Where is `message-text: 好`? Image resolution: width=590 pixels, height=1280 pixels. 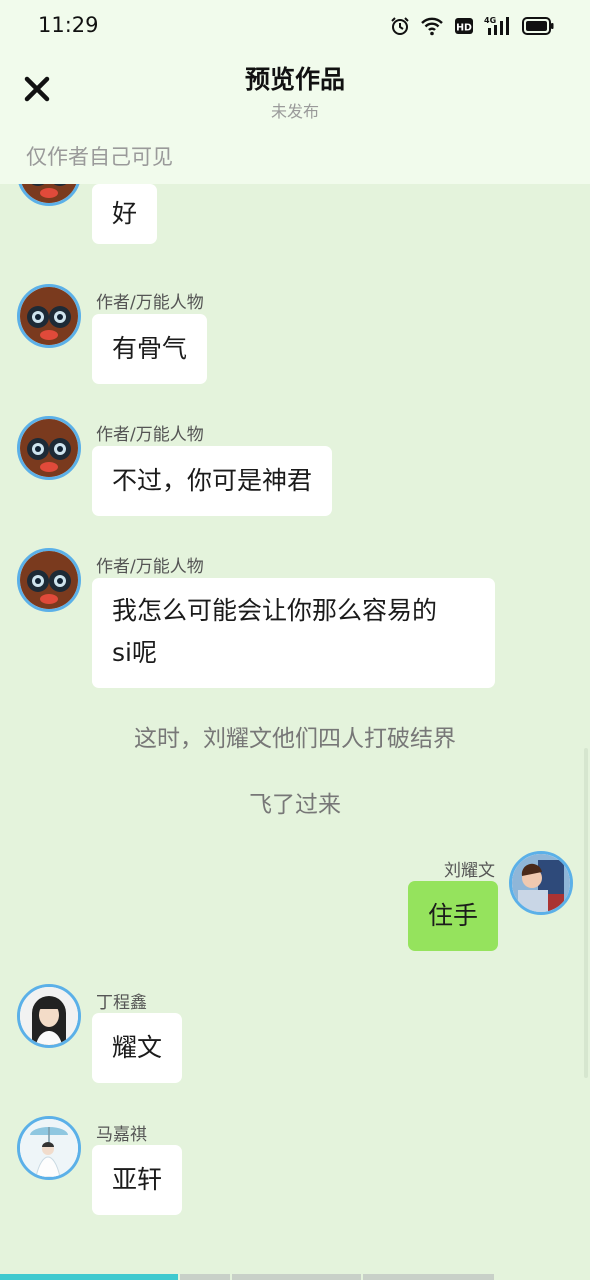
message-text: 好 is located at coordinates (125, 213).